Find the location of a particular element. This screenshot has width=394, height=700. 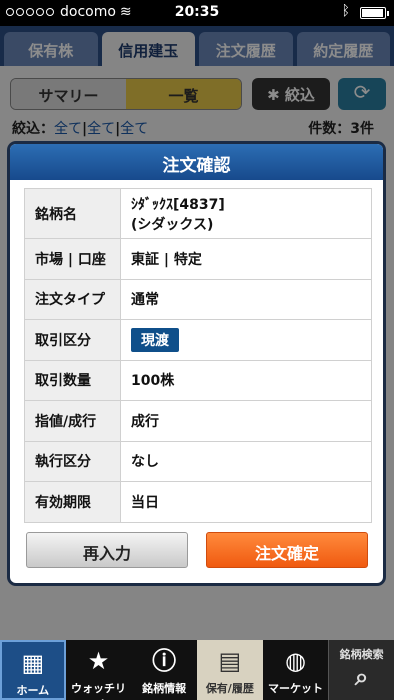

table-row: 指値/成行 成行 is located at coordinates (198, 421).